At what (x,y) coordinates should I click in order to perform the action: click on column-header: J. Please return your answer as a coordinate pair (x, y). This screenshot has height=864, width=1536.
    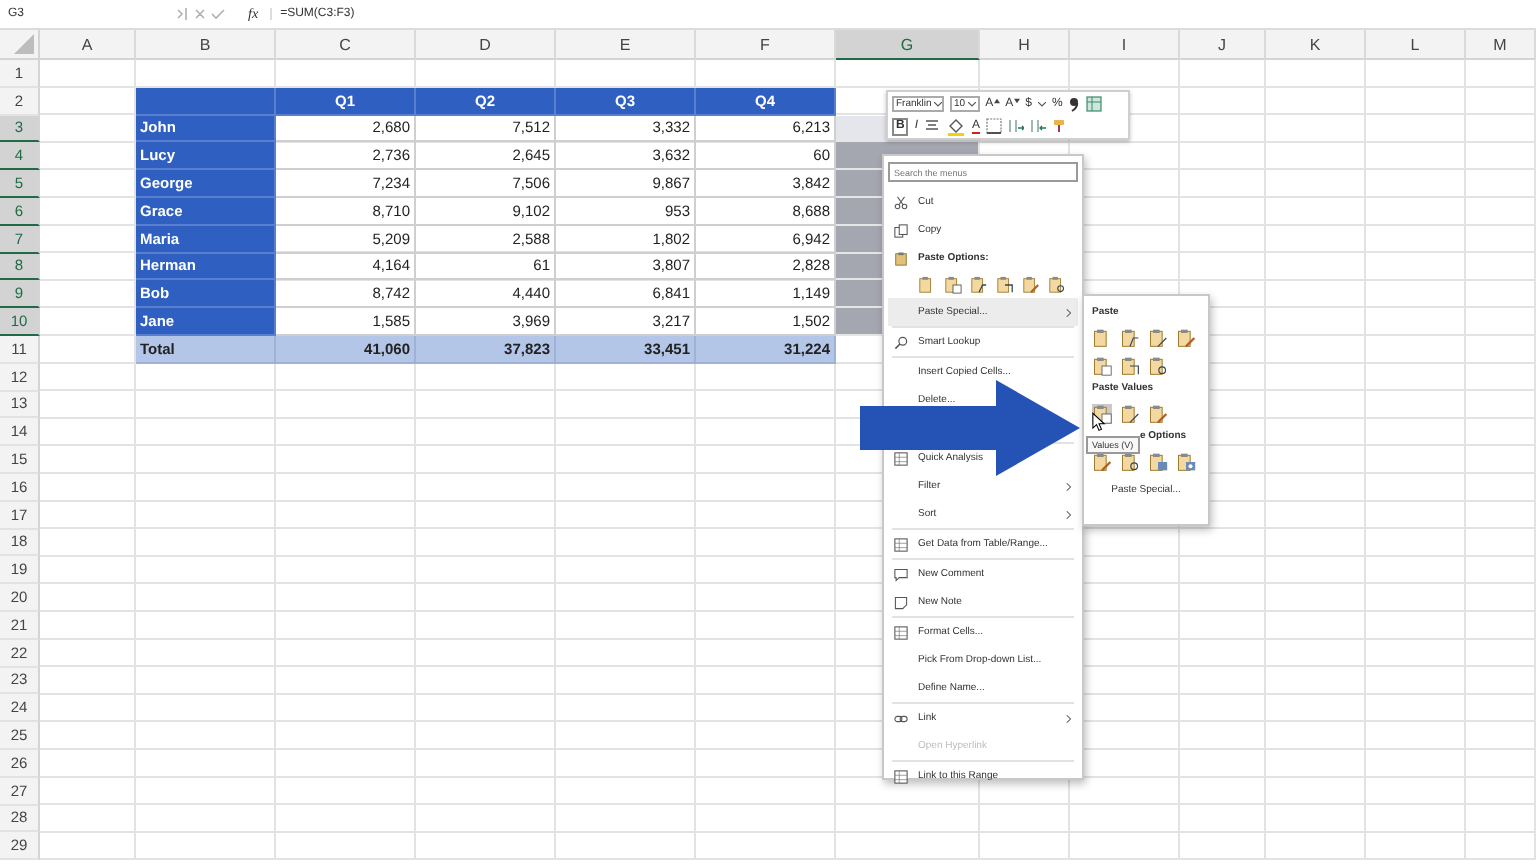
    Looking at the image, I should click on (1223, 45).